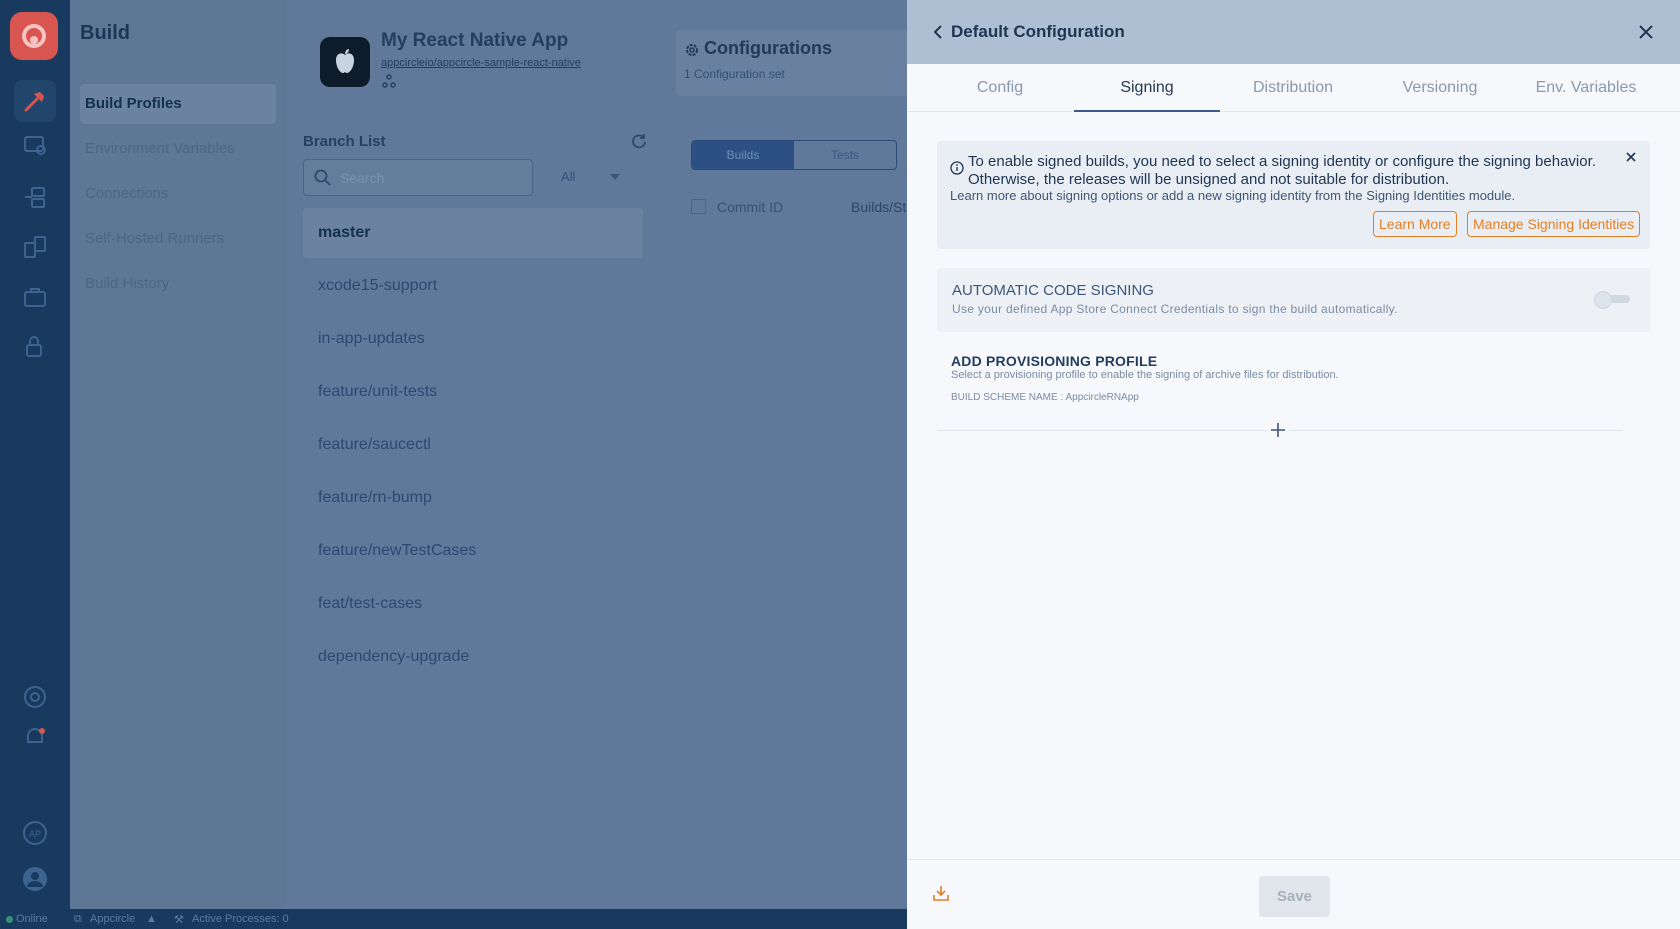 This screenshot has width=1680, height=929. What do you see at coordinates (35, 247) in the screenshot?
I see `testing-icon` at bounding box center [35, 247].